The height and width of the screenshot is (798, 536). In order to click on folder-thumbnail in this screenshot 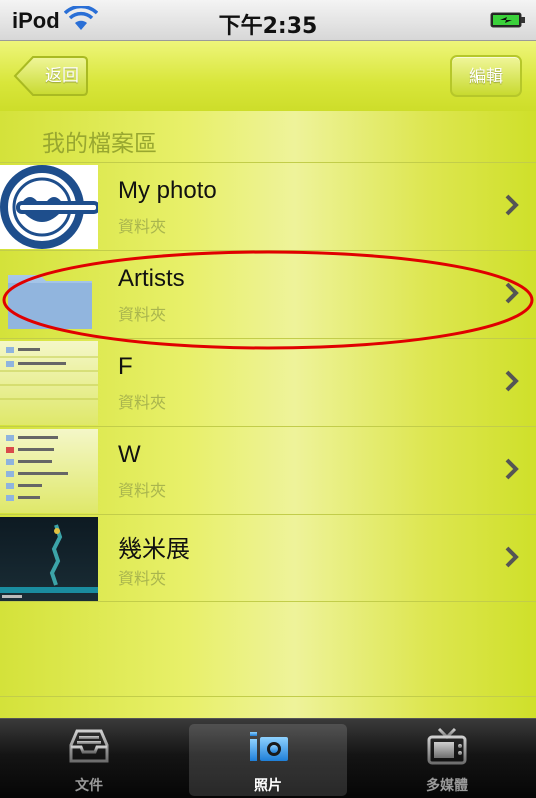, I will do `click(49, 295)`.